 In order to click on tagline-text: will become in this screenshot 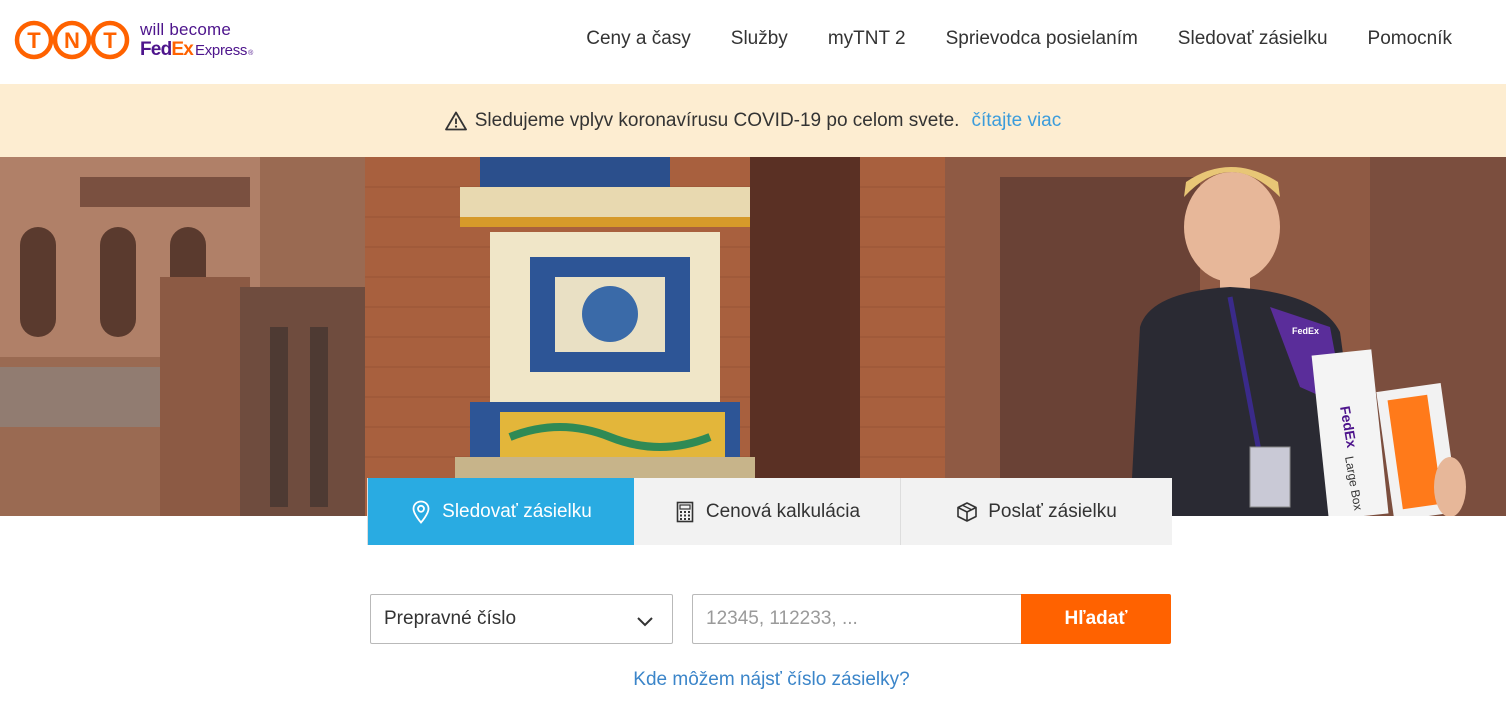, I will do `click(186, 29)`.